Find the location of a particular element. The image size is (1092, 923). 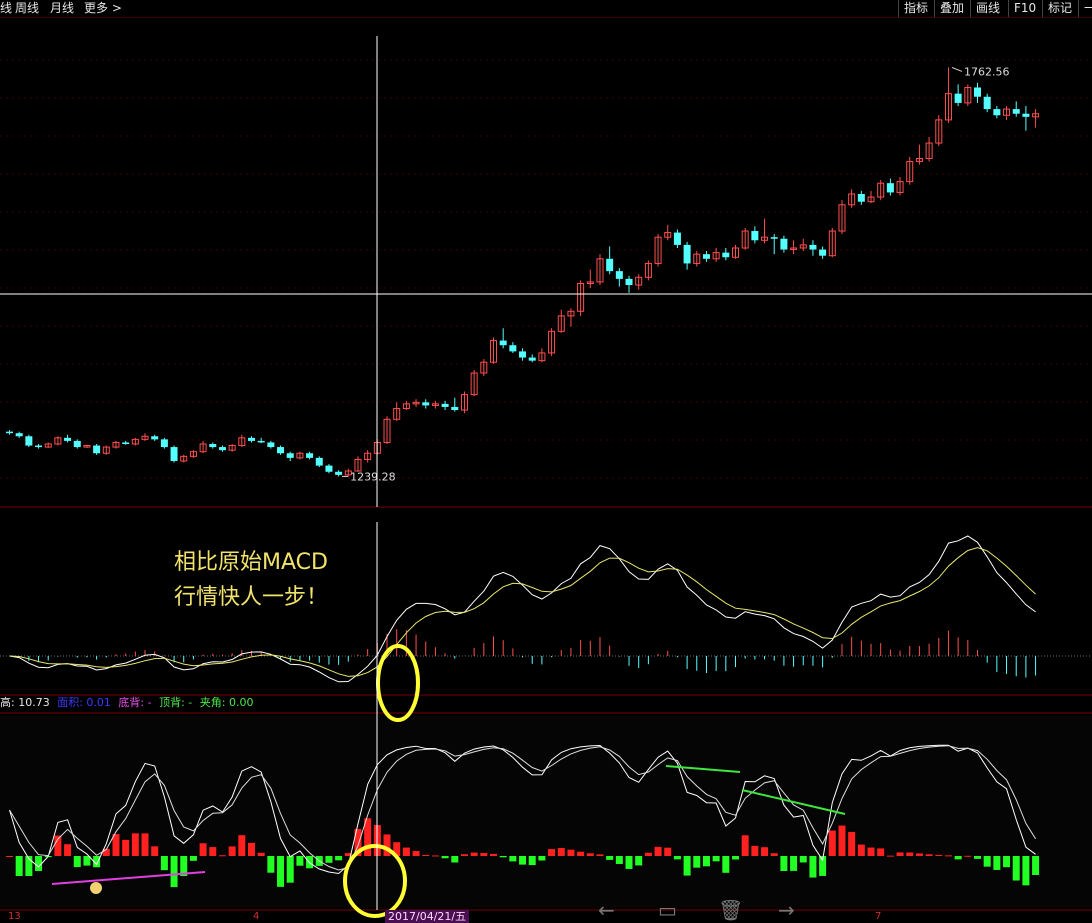

back-arrow-icon: ← is located at coordinates (606, 910).